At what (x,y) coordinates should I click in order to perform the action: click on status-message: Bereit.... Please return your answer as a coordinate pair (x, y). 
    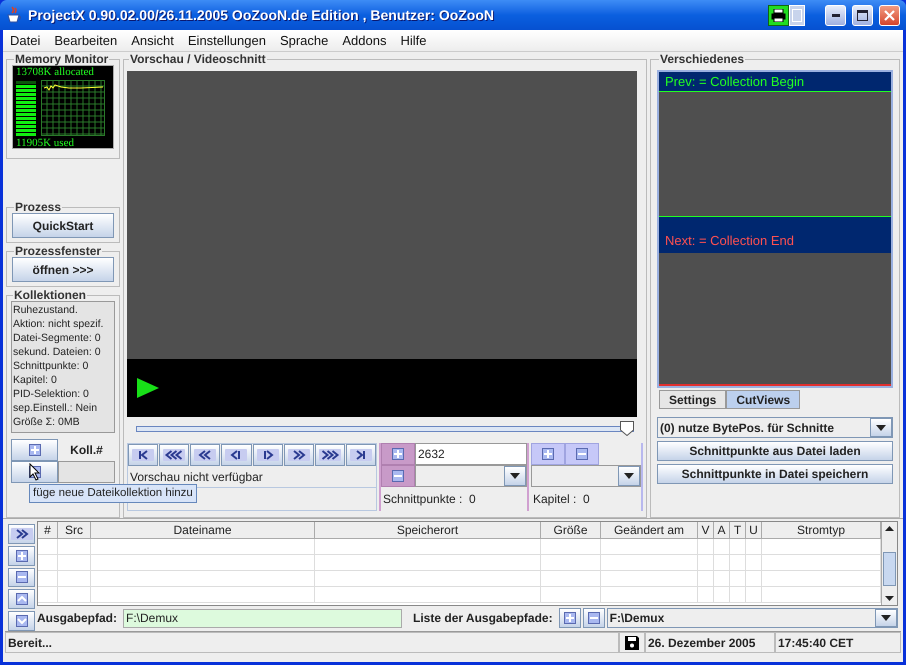
    Looking at the image, I should click on (312, 642).